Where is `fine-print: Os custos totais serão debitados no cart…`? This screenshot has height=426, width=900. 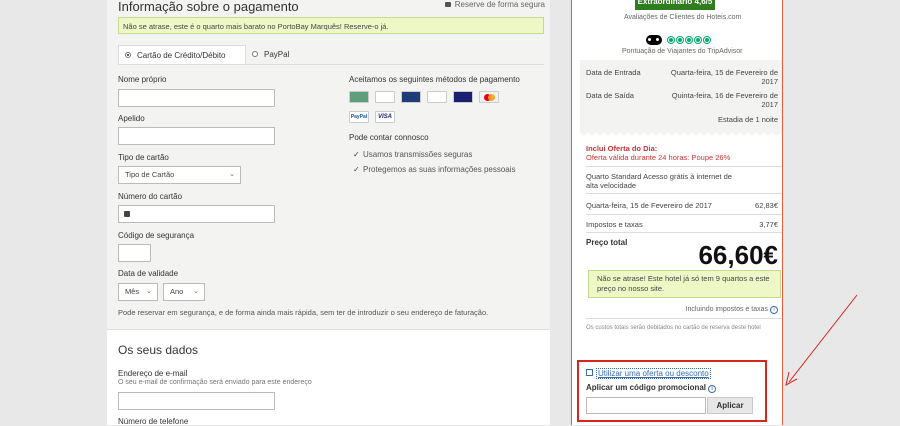 fine-print: Os custos totais serão debitados no cart… is located at coordinates (673, 328).